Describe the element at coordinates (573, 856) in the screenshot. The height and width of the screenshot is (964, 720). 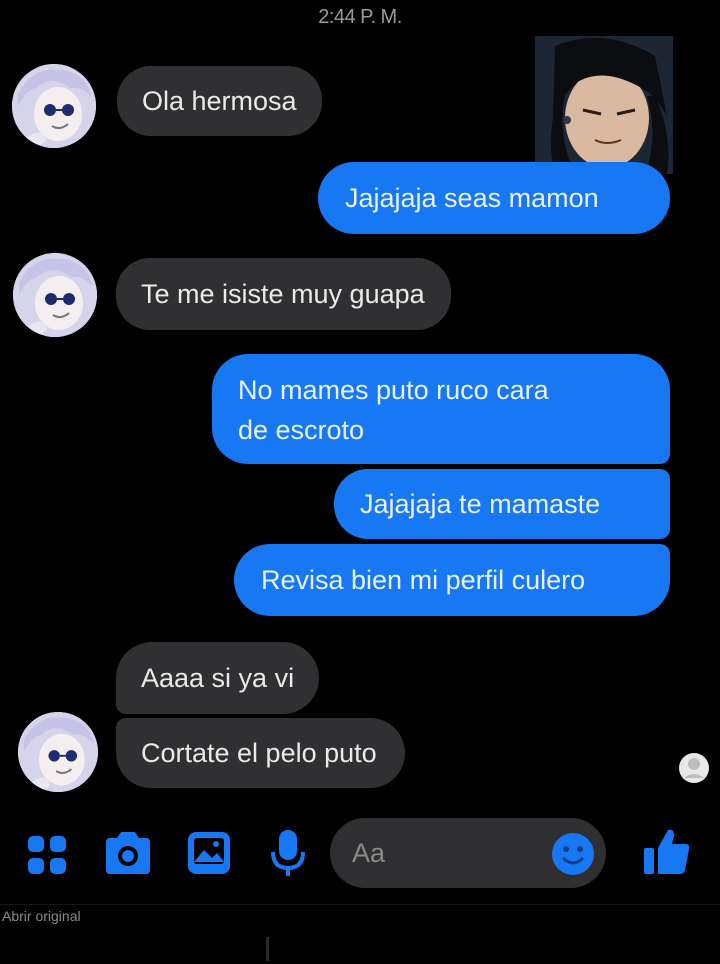
I see `emoji-icon` at that location.